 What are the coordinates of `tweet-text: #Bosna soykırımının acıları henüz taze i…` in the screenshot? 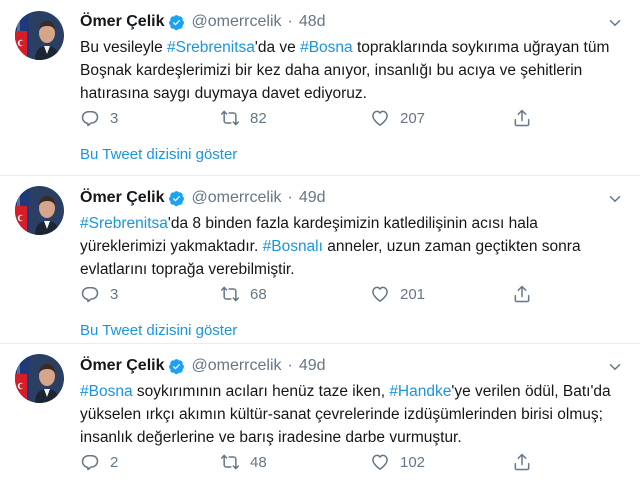 It's located at (354, 414).